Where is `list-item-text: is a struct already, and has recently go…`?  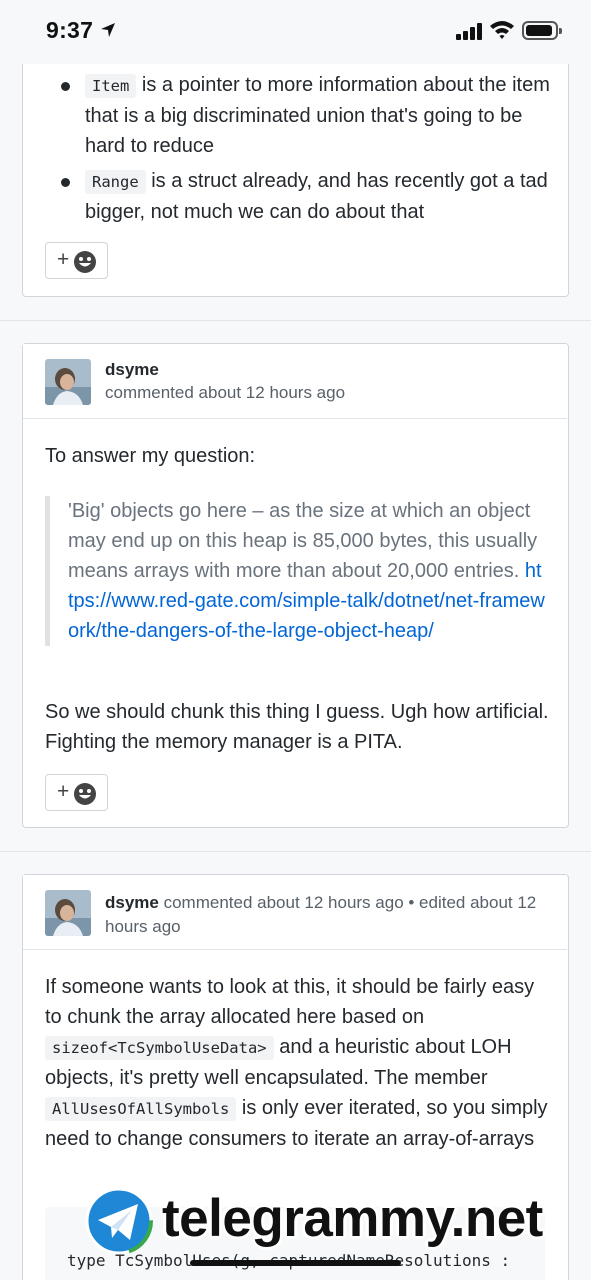
list-item-text: is a struct already, and has recently go… is located at coordinates (316, 196).